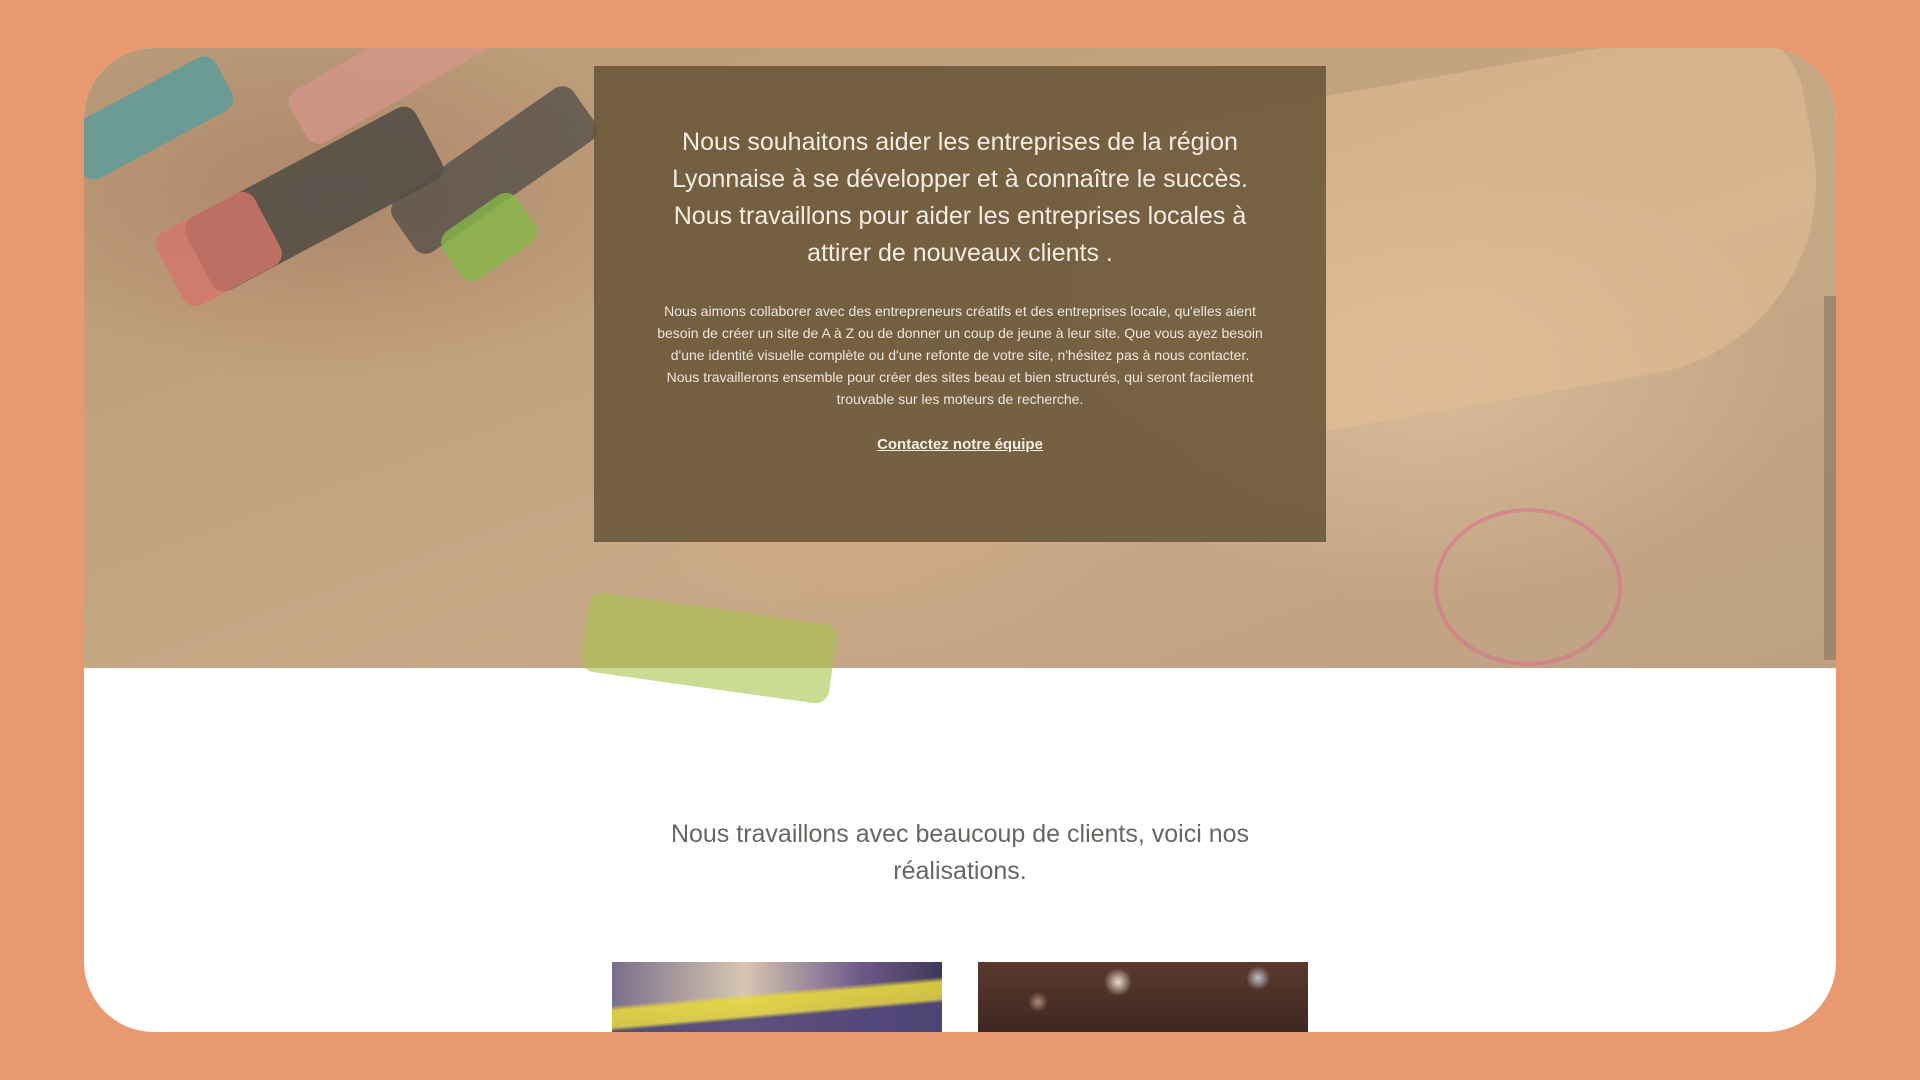  I want to click on hero-photo-sketch, so click(1528, 587).